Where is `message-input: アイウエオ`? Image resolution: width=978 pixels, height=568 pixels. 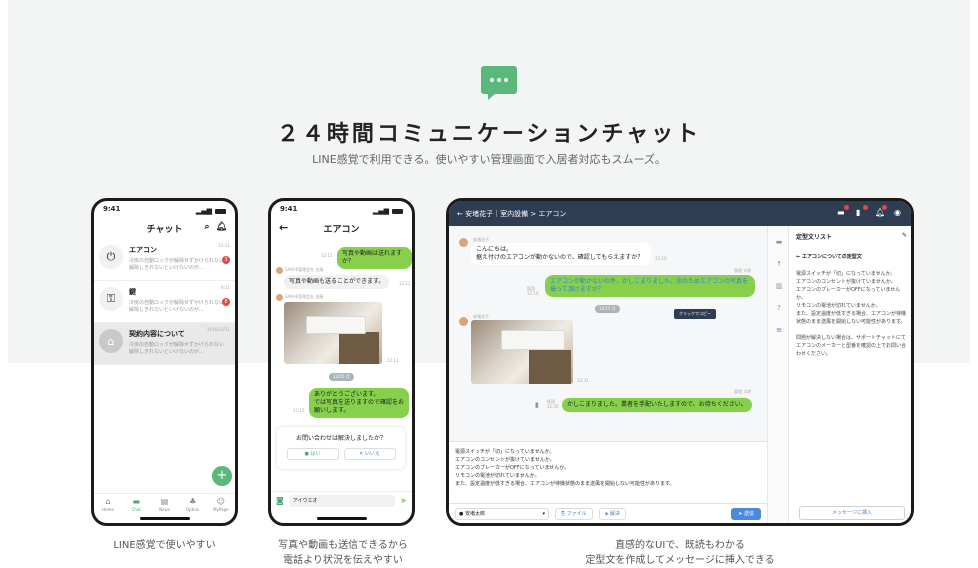 message-input: アイウエオ is located at coordinates (342, 500).